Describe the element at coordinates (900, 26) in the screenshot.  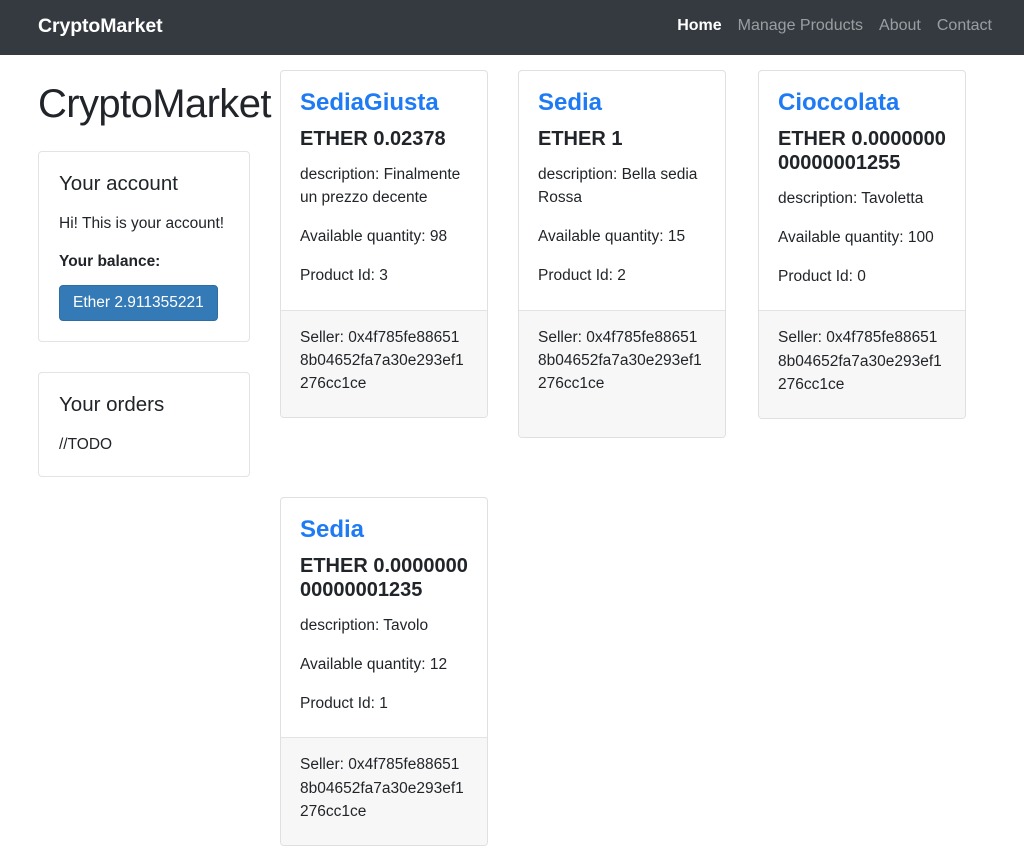
I see `nav-link-about: About` at that location.